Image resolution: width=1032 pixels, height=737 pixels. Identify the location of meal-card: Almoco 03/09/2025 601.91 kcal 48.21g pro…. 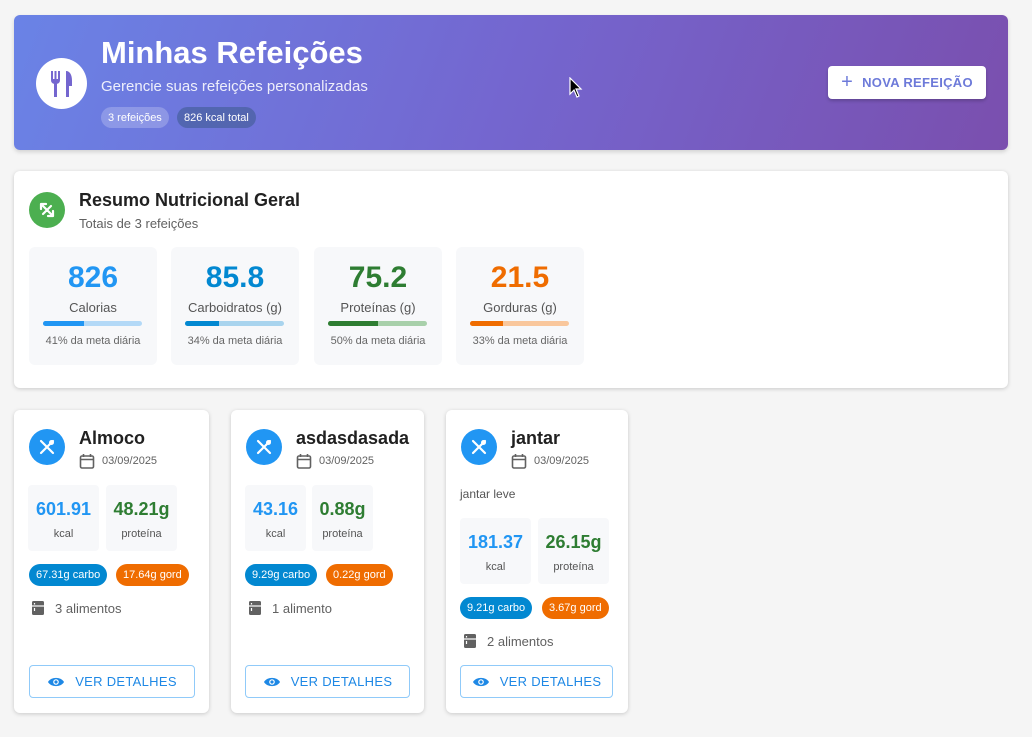
(111, 561).